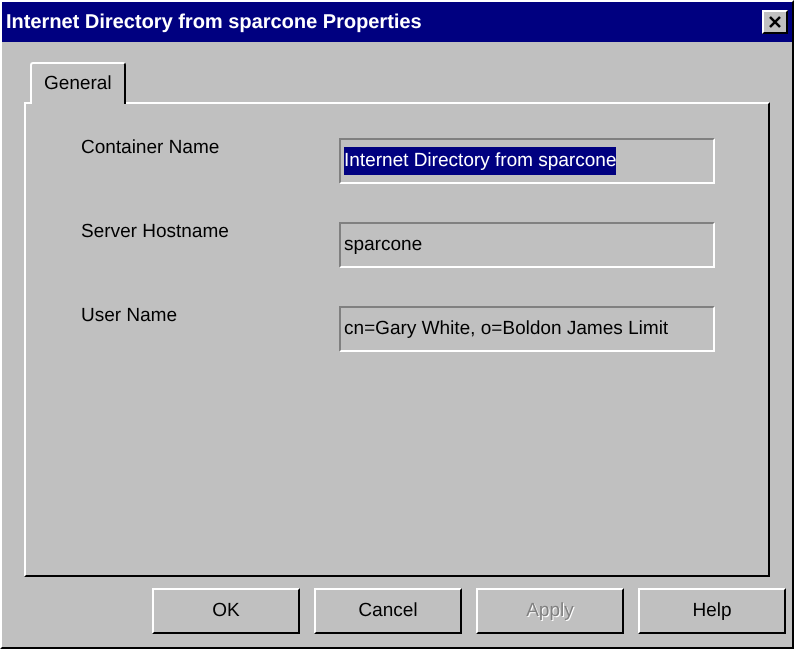  I want to click on tab: General, so click(78, 83).